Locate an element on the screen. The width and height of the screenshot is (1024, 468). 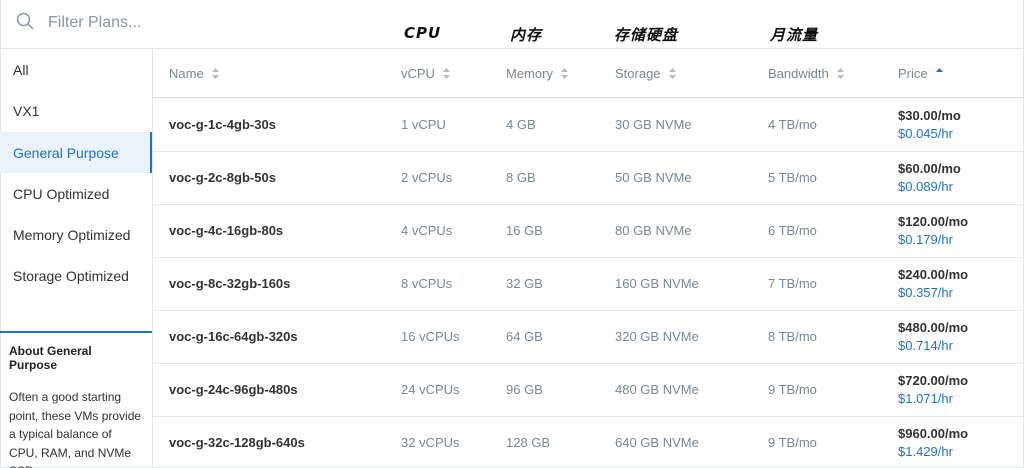
plan-price-hourly: $0.045/hr is located at coordinates (925, 133).